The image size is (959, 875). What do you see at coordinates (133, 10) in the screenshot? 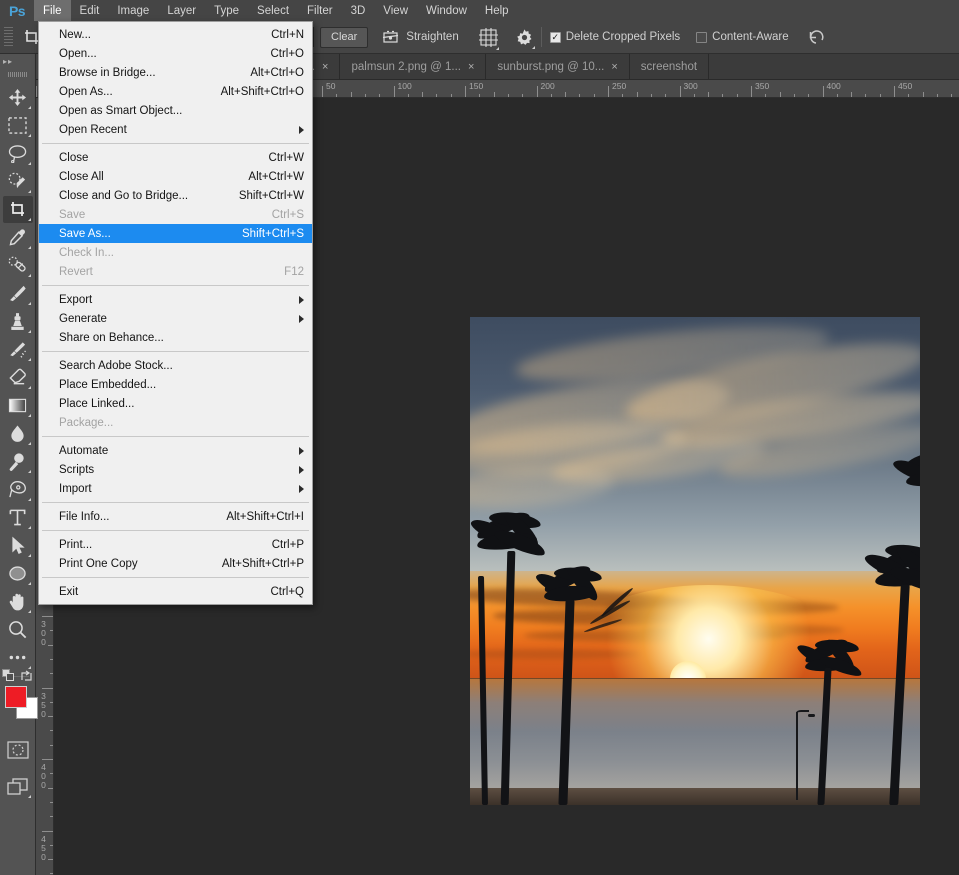
I see `menu-image: Image` at bounding box center [133, 10].